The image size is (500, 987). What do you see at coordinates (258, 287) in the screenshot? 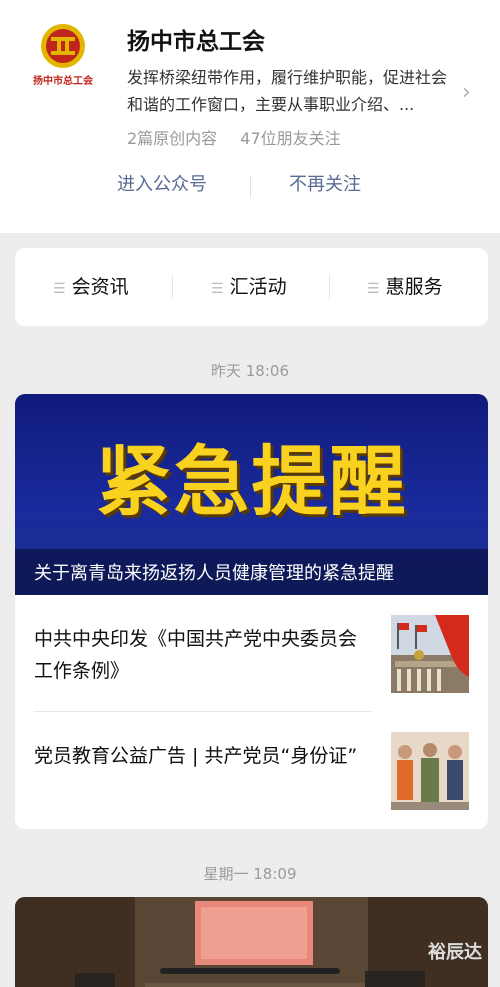
I see `menu-item-label: 汇活动` at bounding box center [258, 287].